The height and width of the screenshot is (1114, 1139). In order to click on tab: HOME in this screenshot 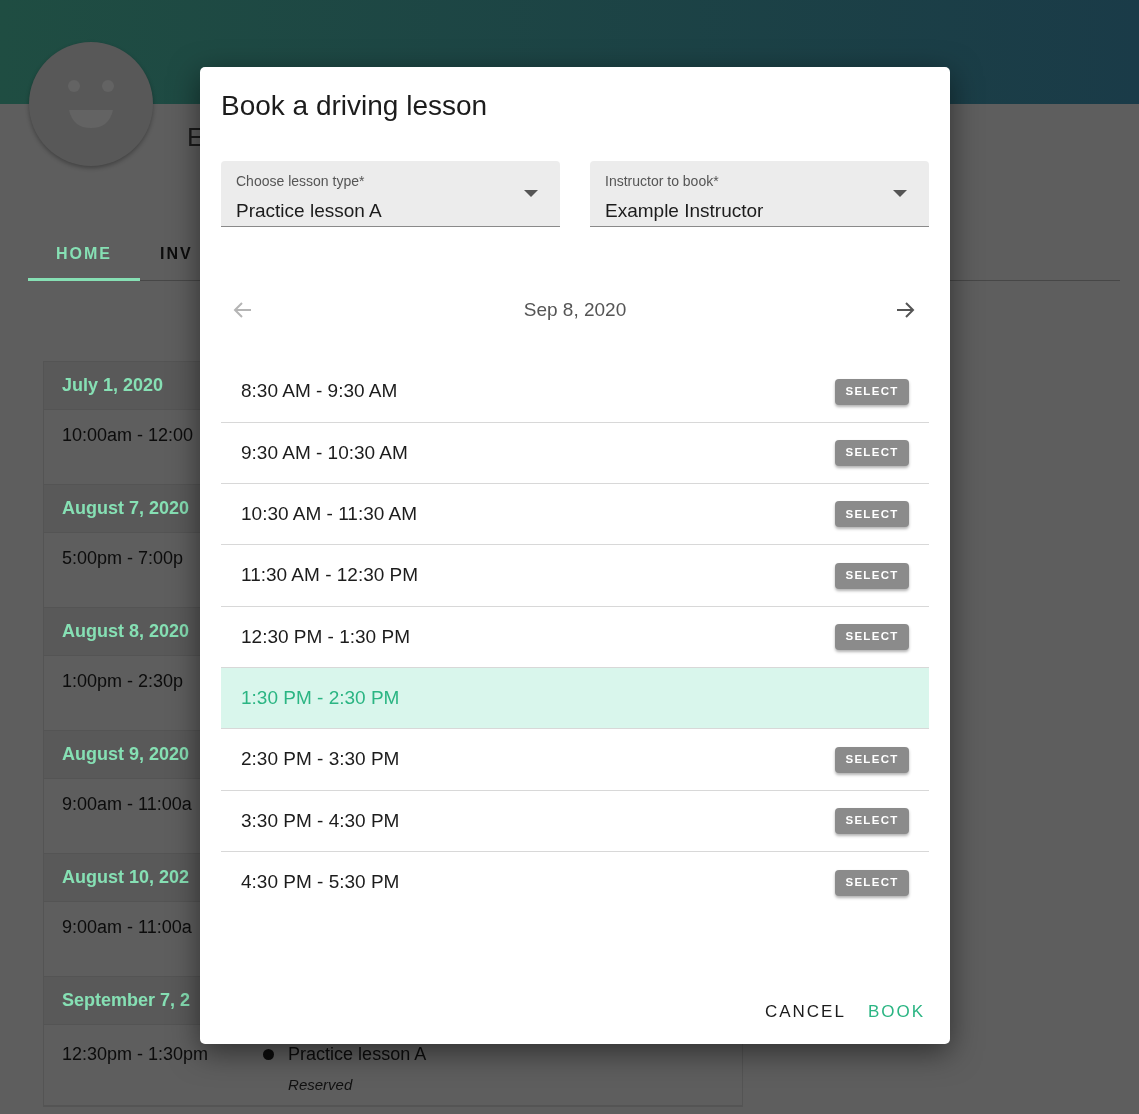, I will do `click(84, 257)`.